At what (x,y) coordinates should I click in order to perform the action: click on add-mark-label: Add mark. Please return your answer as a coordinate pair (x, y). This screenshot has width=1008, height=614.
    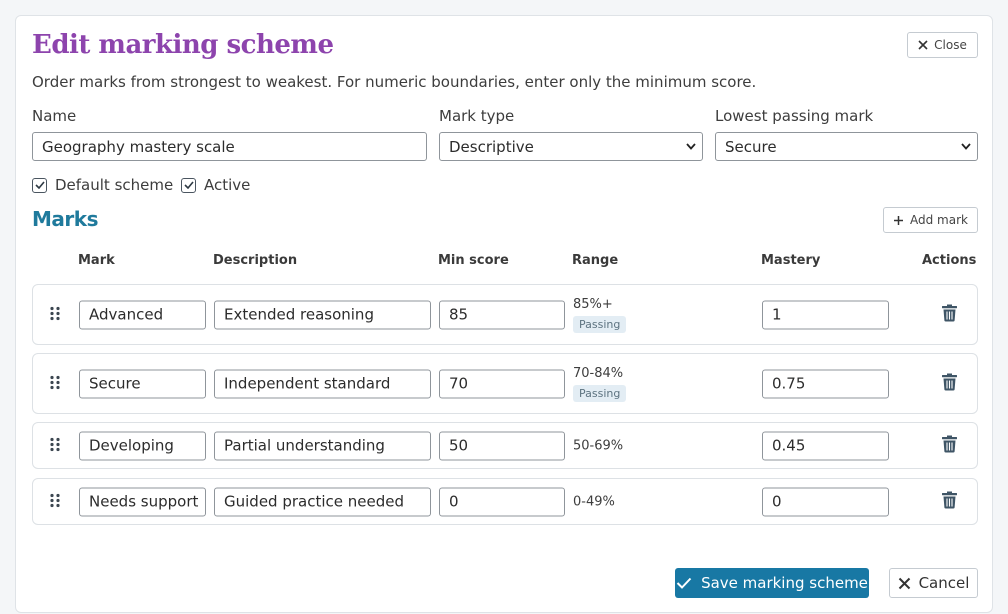
    Looking at the image, I should click on (939, 220).